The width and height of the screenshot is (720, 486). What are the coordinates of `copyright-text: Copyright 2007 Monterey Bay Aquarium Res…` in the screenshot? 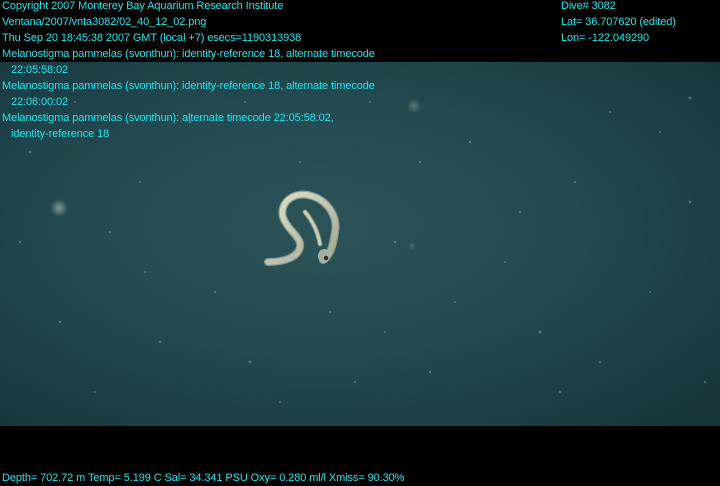 It's located at (143, 6).